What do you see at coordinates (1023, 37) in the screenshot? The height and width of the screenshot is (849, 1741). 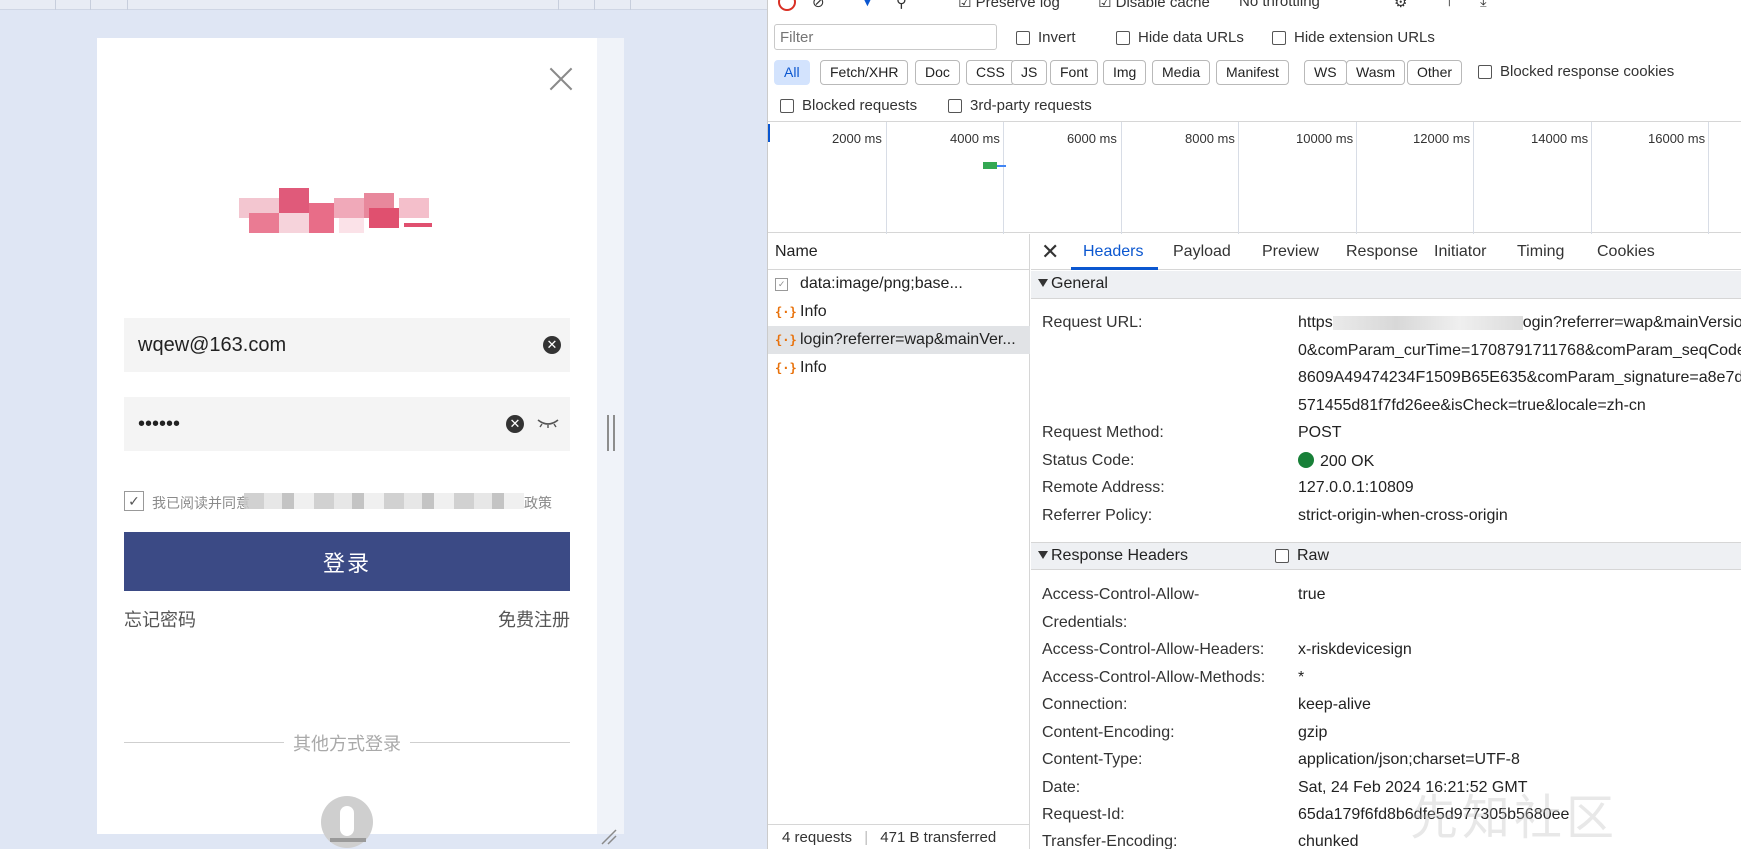 I see `invert-checkbox` at bounding box center [1023, 37].